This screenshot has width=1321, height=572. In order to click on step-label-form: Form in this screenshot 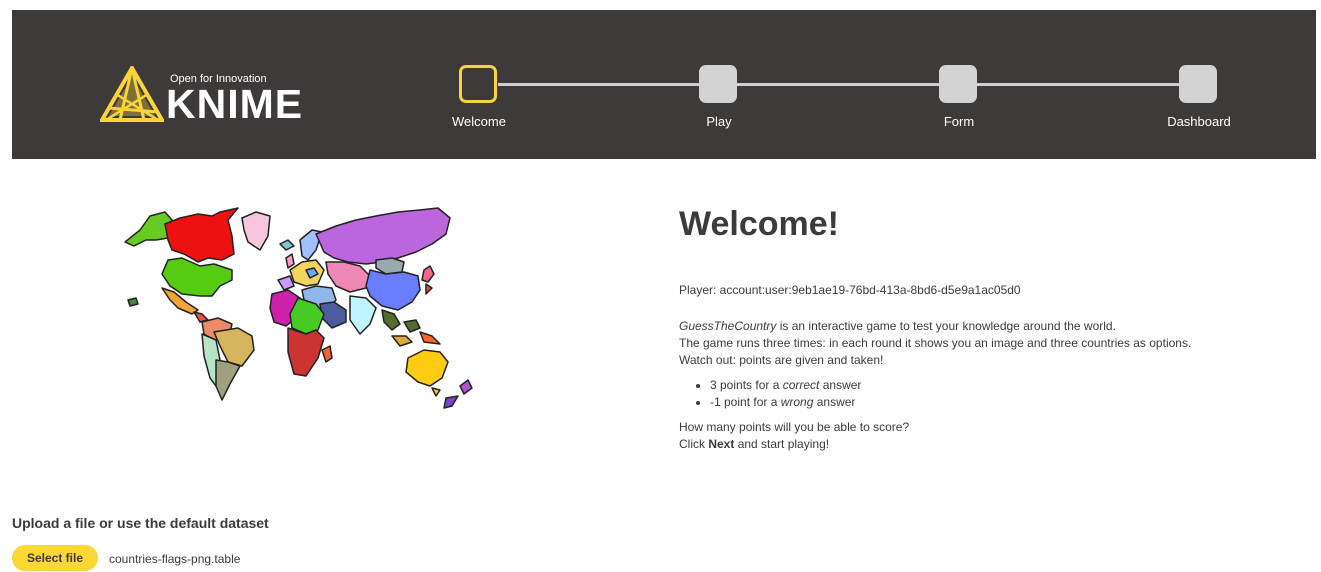, I will do `click(959, 121)`.